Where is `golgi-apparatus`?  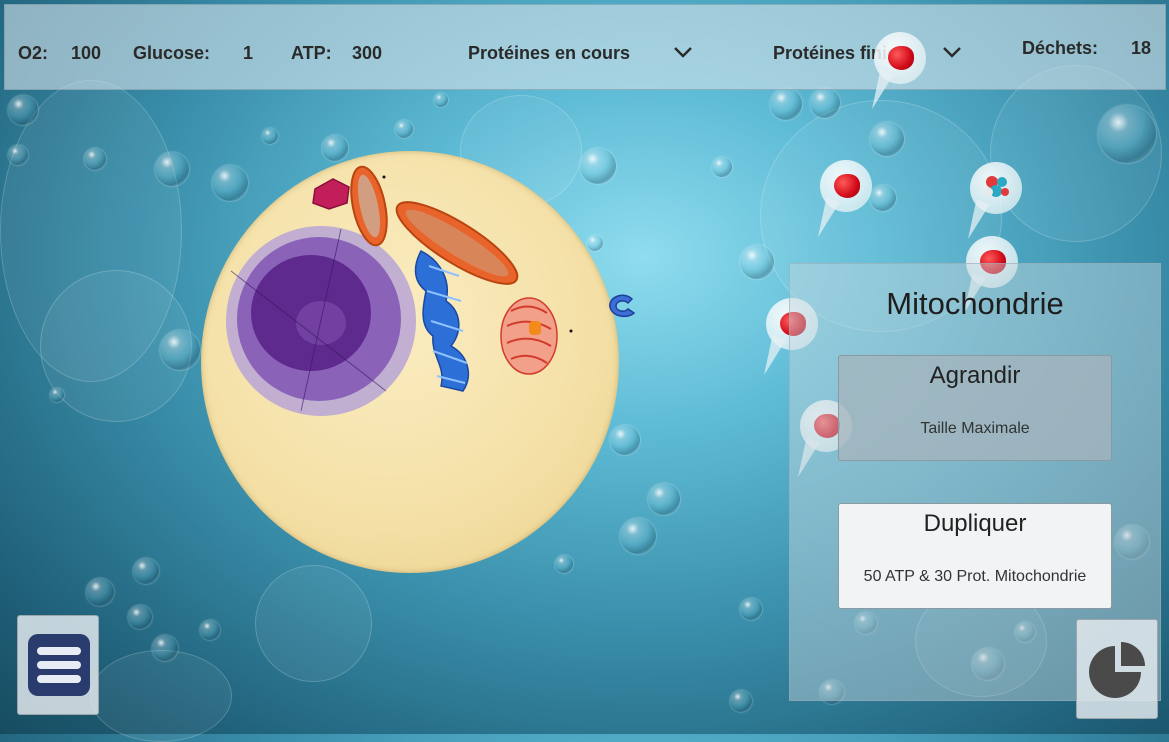
golgi-apparatus is located at coordinates (529, 336).